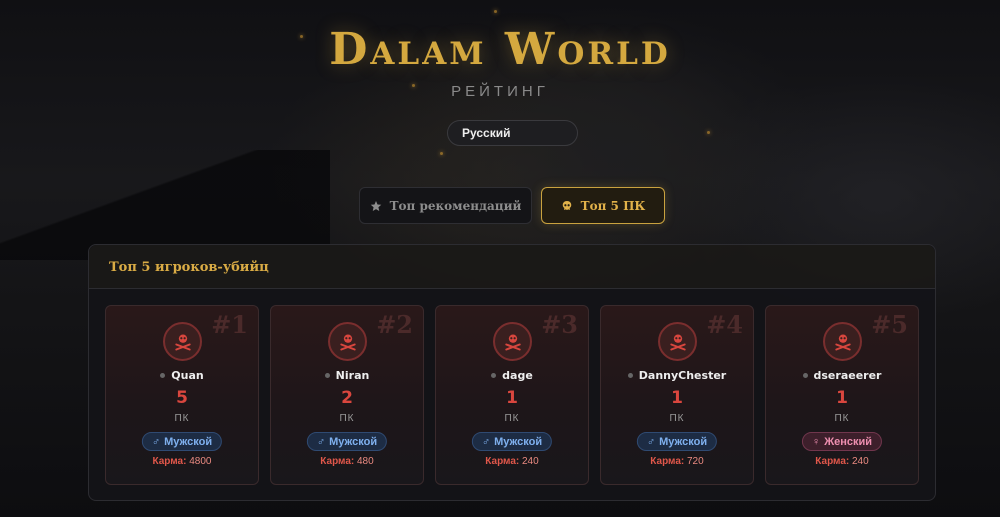  I want to click on player-card: #1 Quan 5 ПК ♂ Мужской Карма: 4800, so click(182, 395).